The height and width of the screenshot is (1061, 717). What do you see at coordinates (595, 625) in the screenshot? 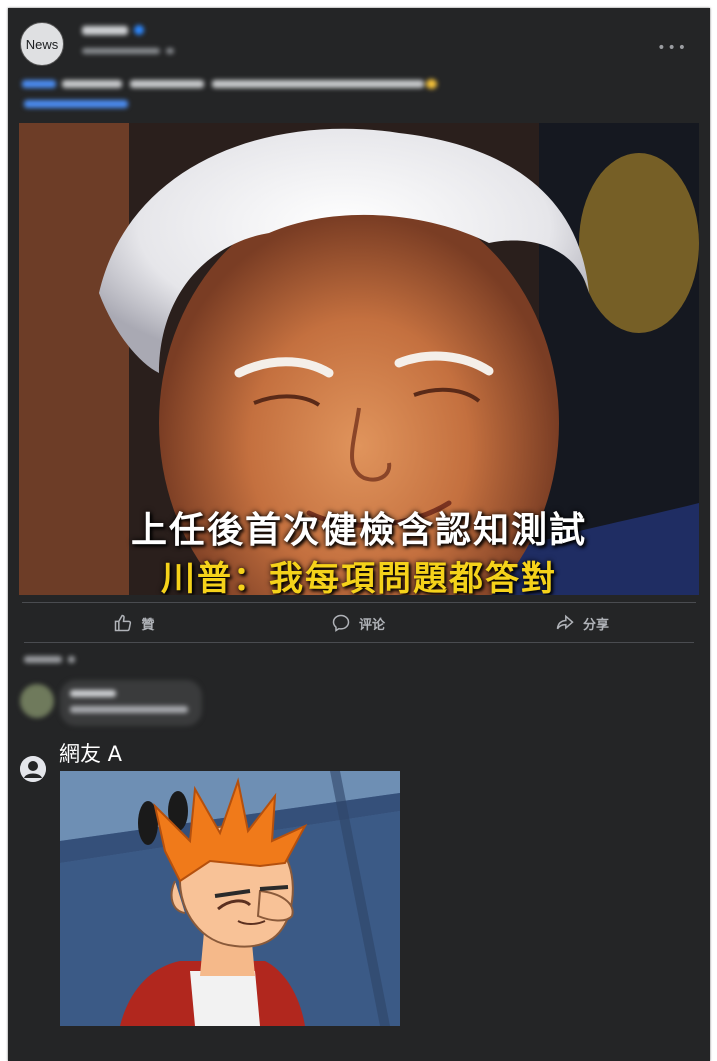
I see `share-label: 分享` at bounding box center [595, 625].